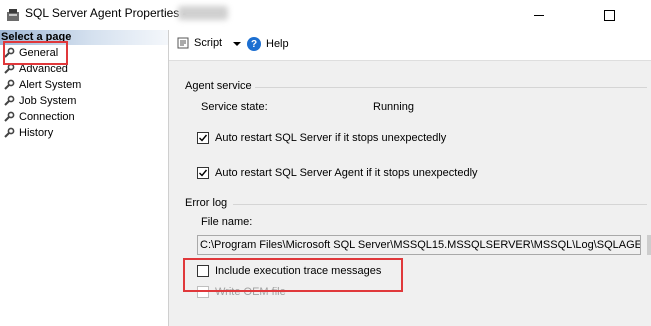  What do you see at coordinates (234, 107) in the screenshot?
I see `service-state-label: Service state:` at bounding box center [234, 107].